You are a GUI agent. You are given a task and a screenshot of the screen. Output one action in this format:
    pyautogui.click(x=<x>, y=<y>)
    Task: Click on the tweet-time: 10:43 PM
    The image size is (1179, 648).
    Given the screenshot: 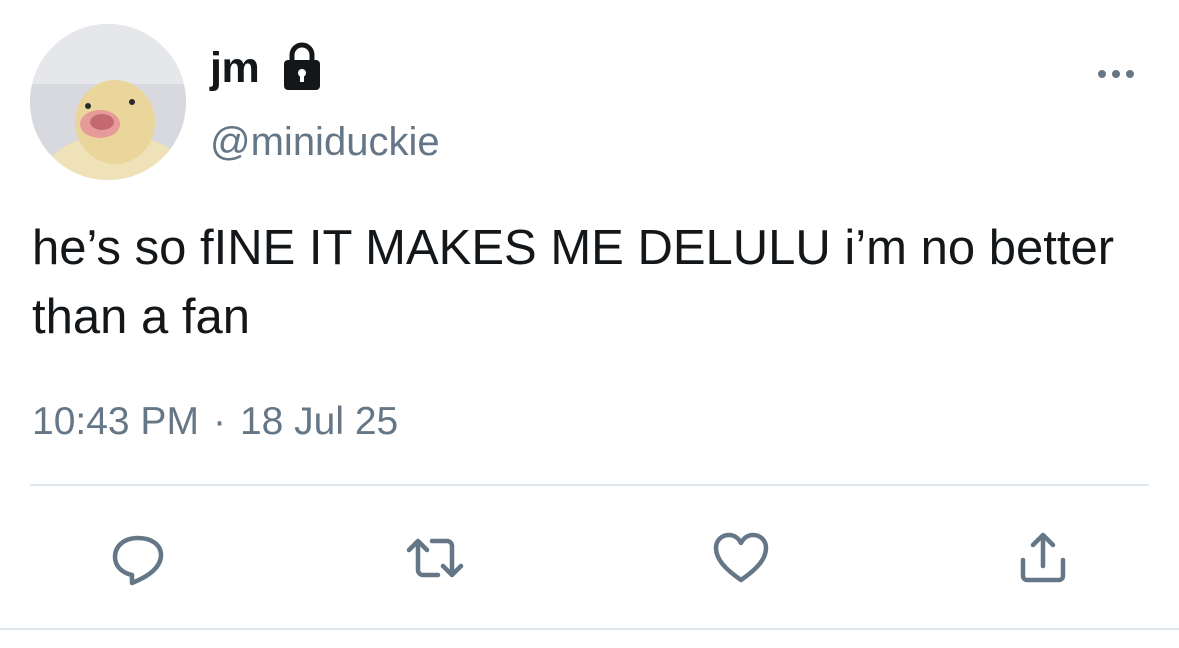 What is the action you would take?
    pyautogui.click(x=115, y=421)
    